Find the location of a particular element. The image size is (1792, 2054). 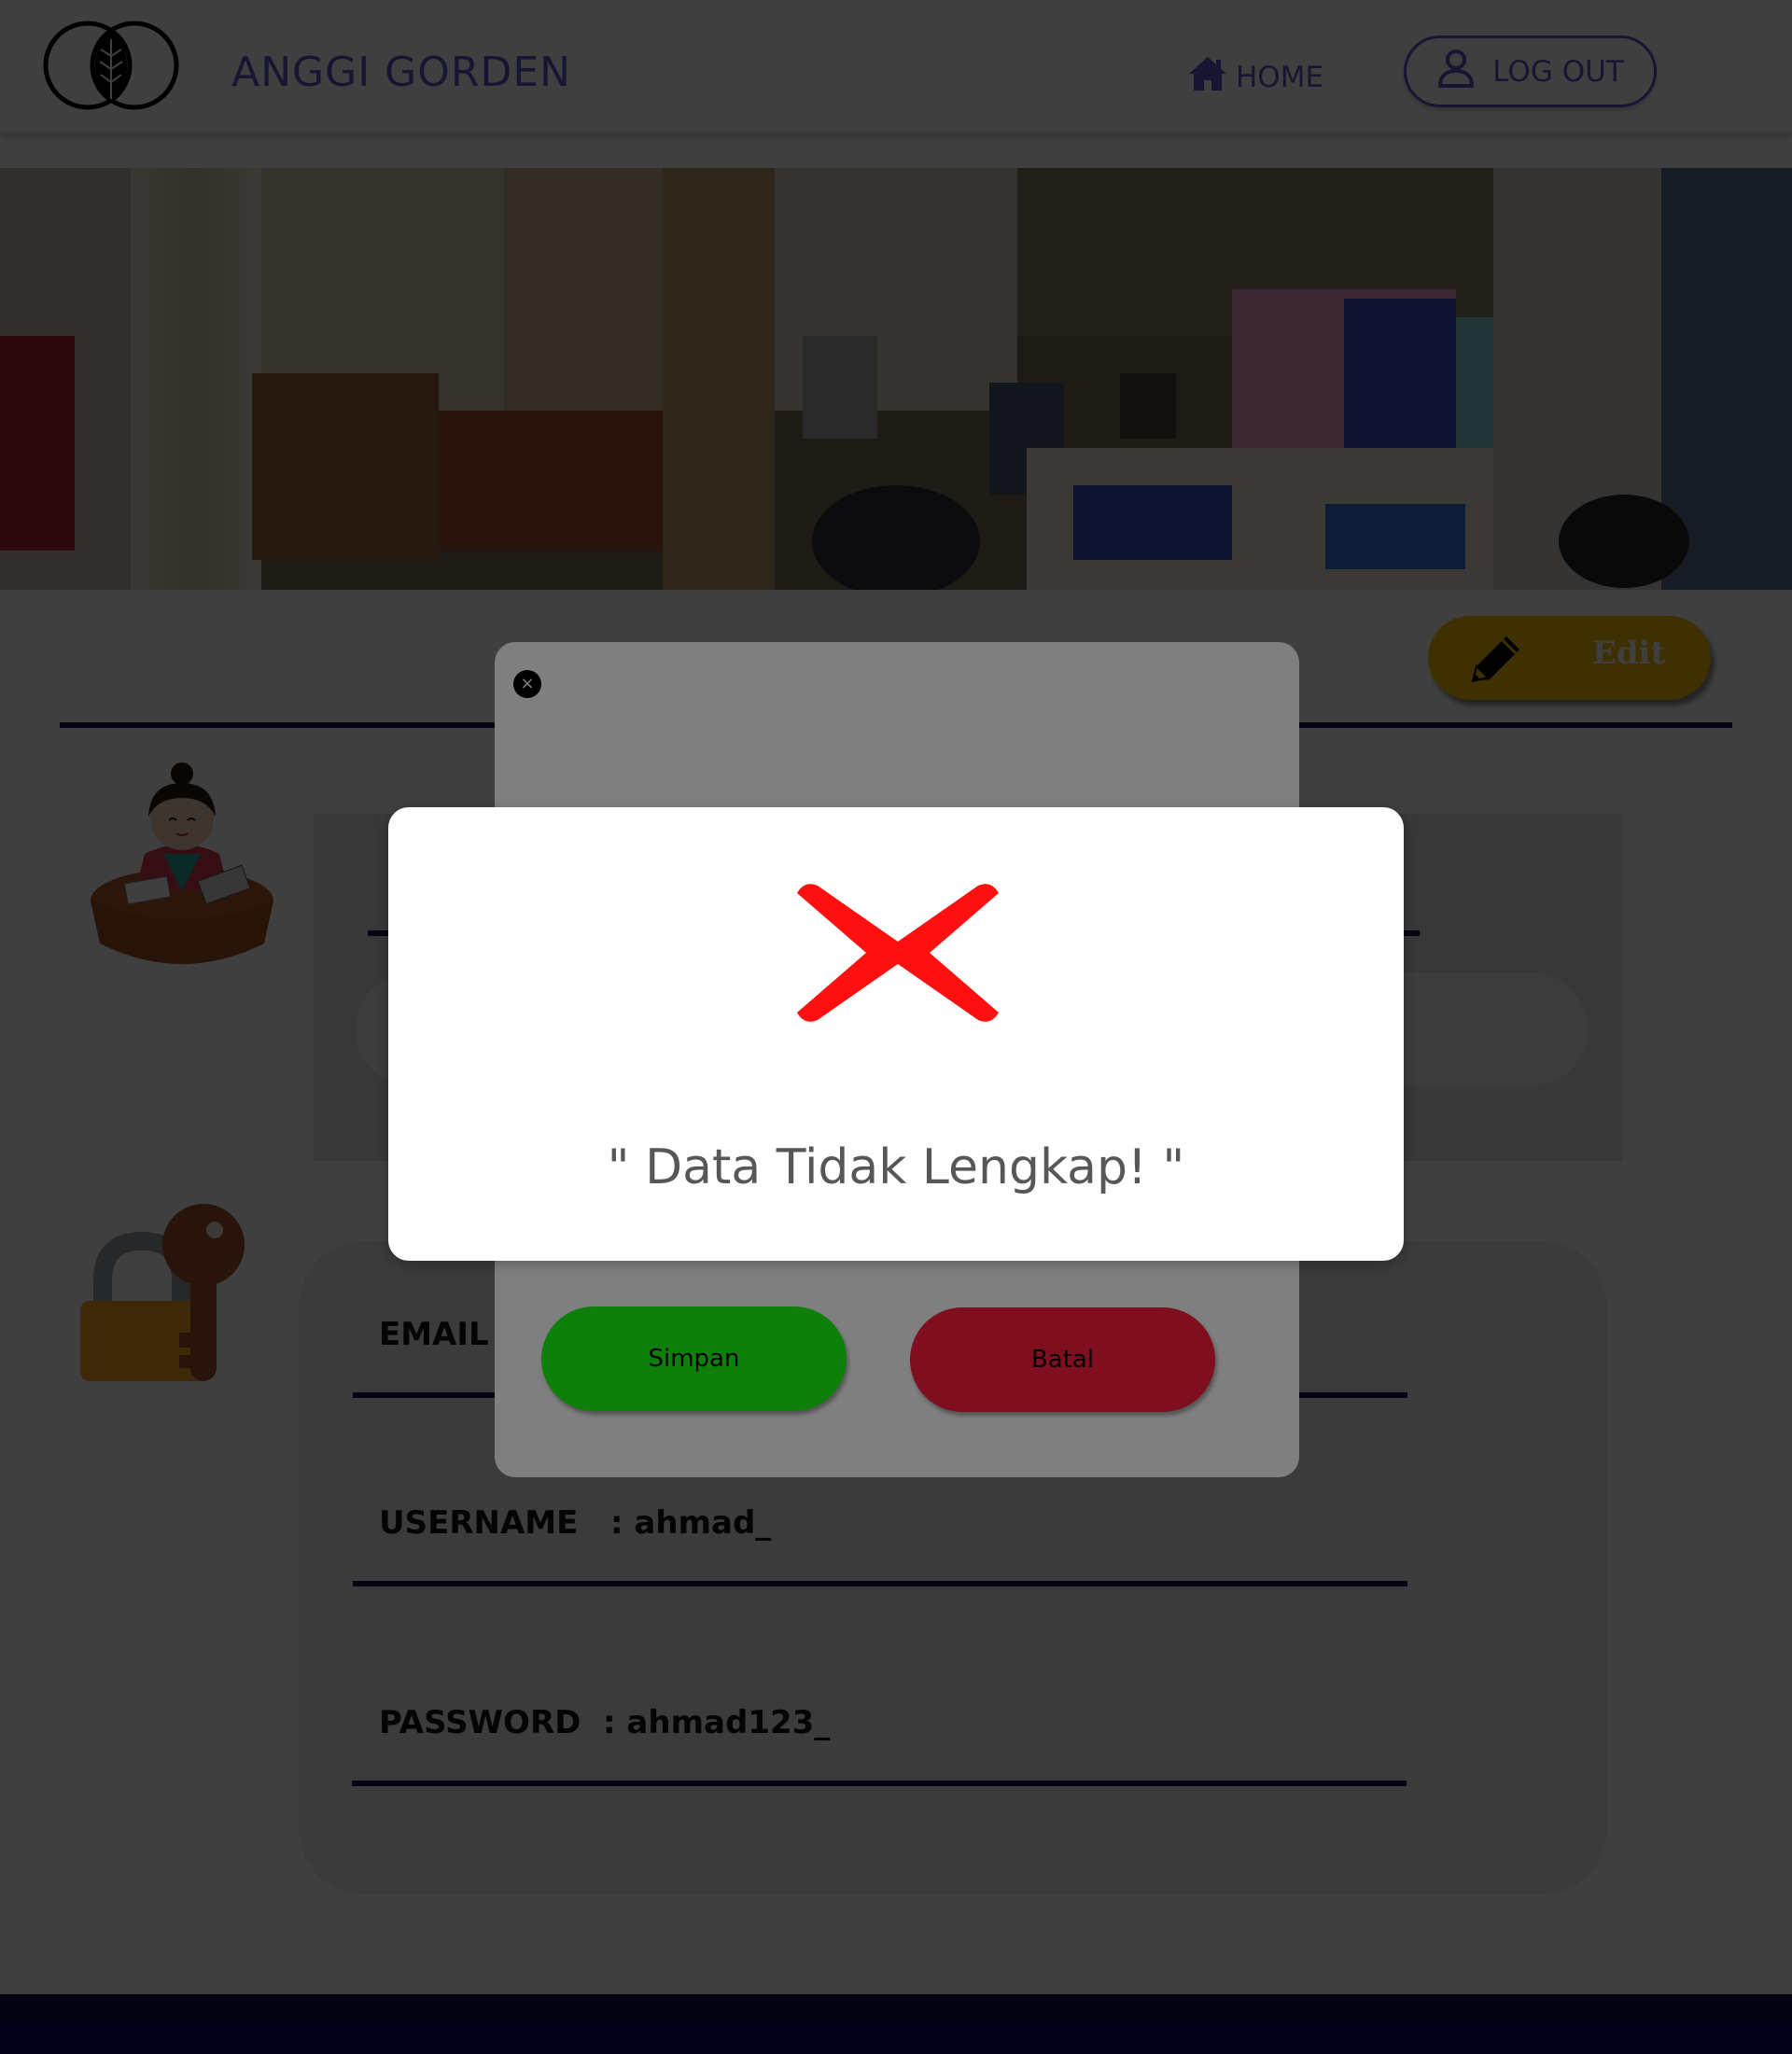

error-alert-dialog: " Data Tidak Lengkap! " is located at coordinates (896, 1034).